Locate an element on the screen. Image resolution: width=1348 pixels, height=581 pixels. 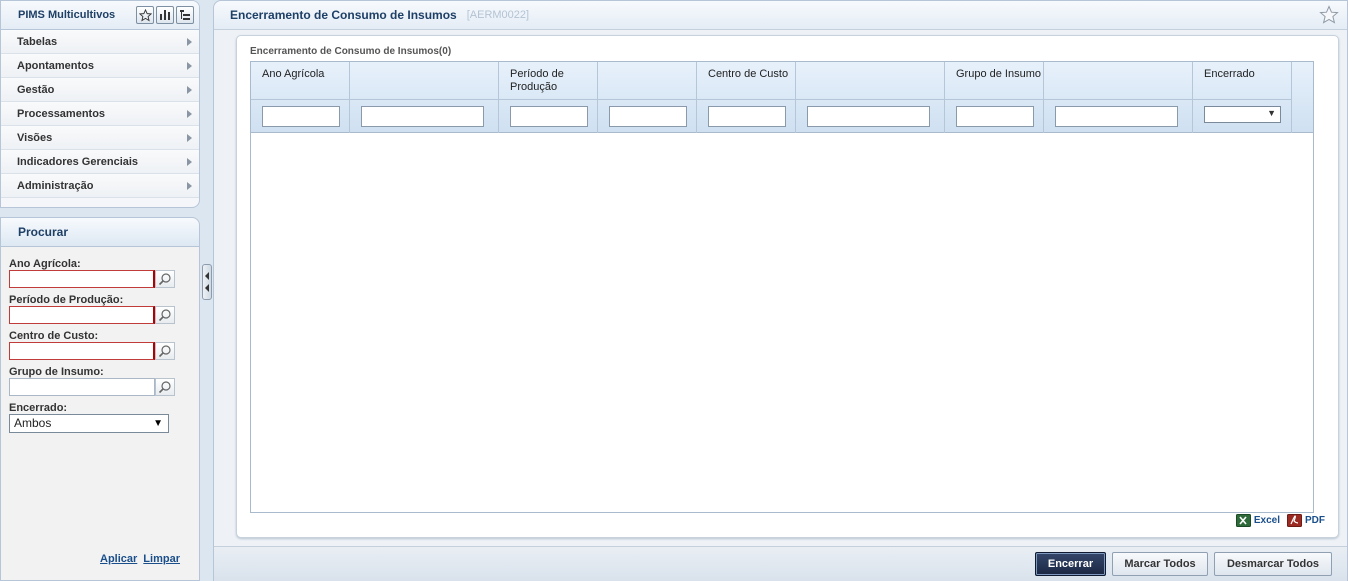
filter-periodo-producao-desc is located at coordinates (648, 116).